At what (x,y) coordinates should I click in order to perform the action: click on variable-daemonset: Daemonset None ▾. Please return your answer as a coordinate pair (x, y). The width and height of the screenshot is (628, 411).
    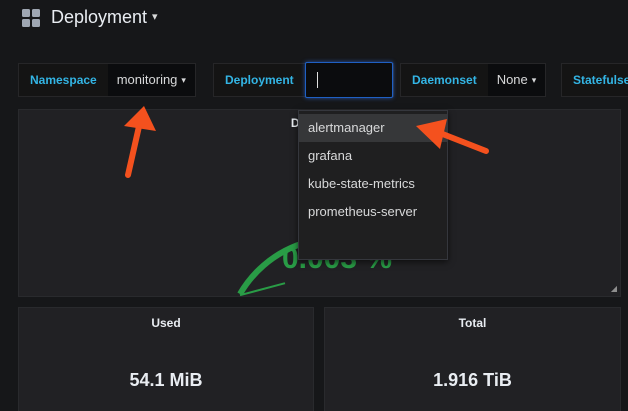
    Looking at the image, I should click on (473, 80).